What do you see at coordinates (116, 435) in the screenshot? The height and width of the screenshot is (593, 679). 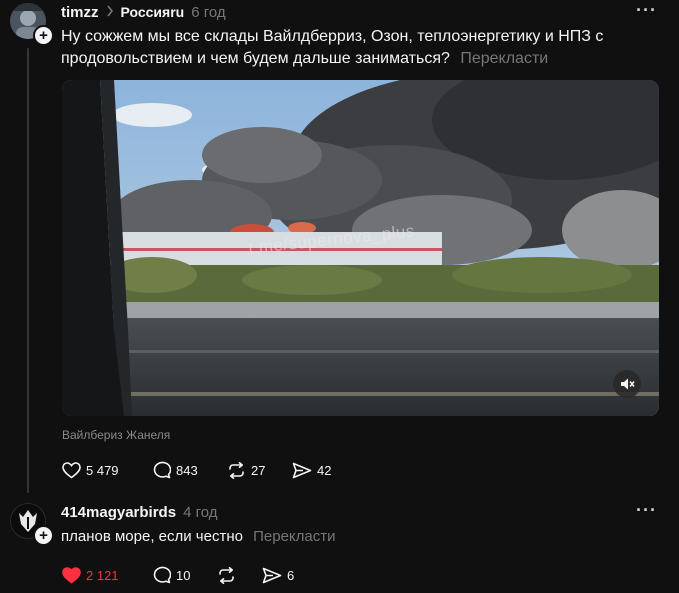 I see `media-caption: Вайлбериз Жанеля` at bounding box center [116, 435].